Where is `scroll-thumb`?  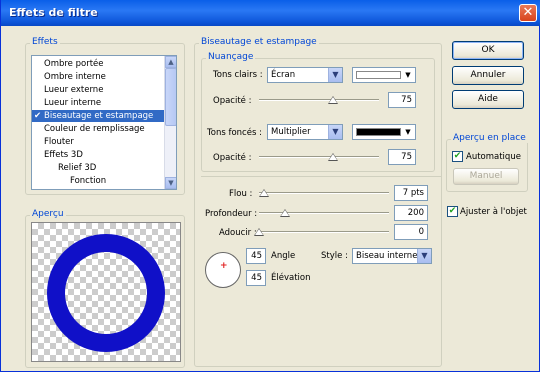
scroll-thumb is located at coordinates (170, 97).